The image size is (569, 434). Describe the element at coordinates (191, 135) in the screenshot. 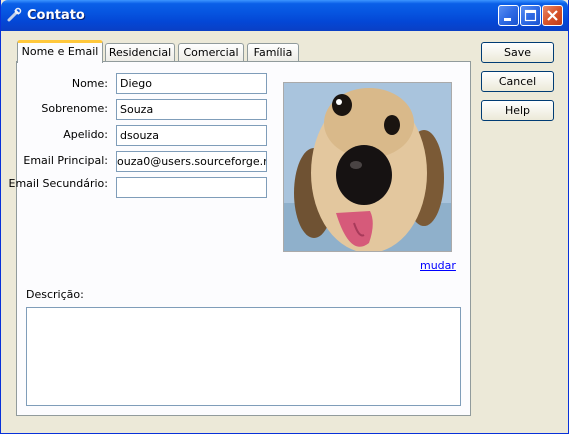

I see `apelido-field: dsouza` at that location.